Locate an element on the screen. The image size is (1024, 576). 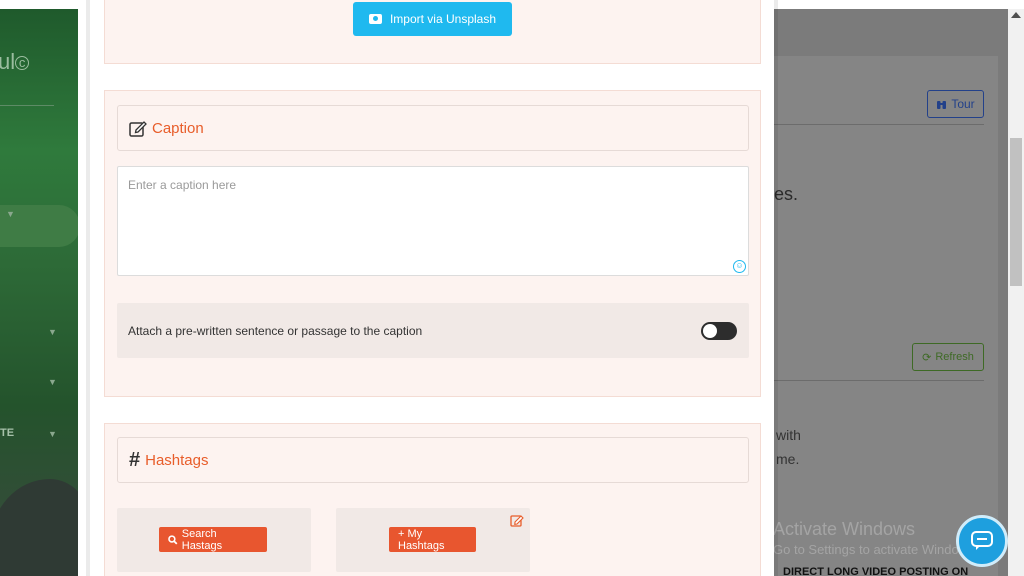
binoculars-icon is located at coordinates (942, 104).